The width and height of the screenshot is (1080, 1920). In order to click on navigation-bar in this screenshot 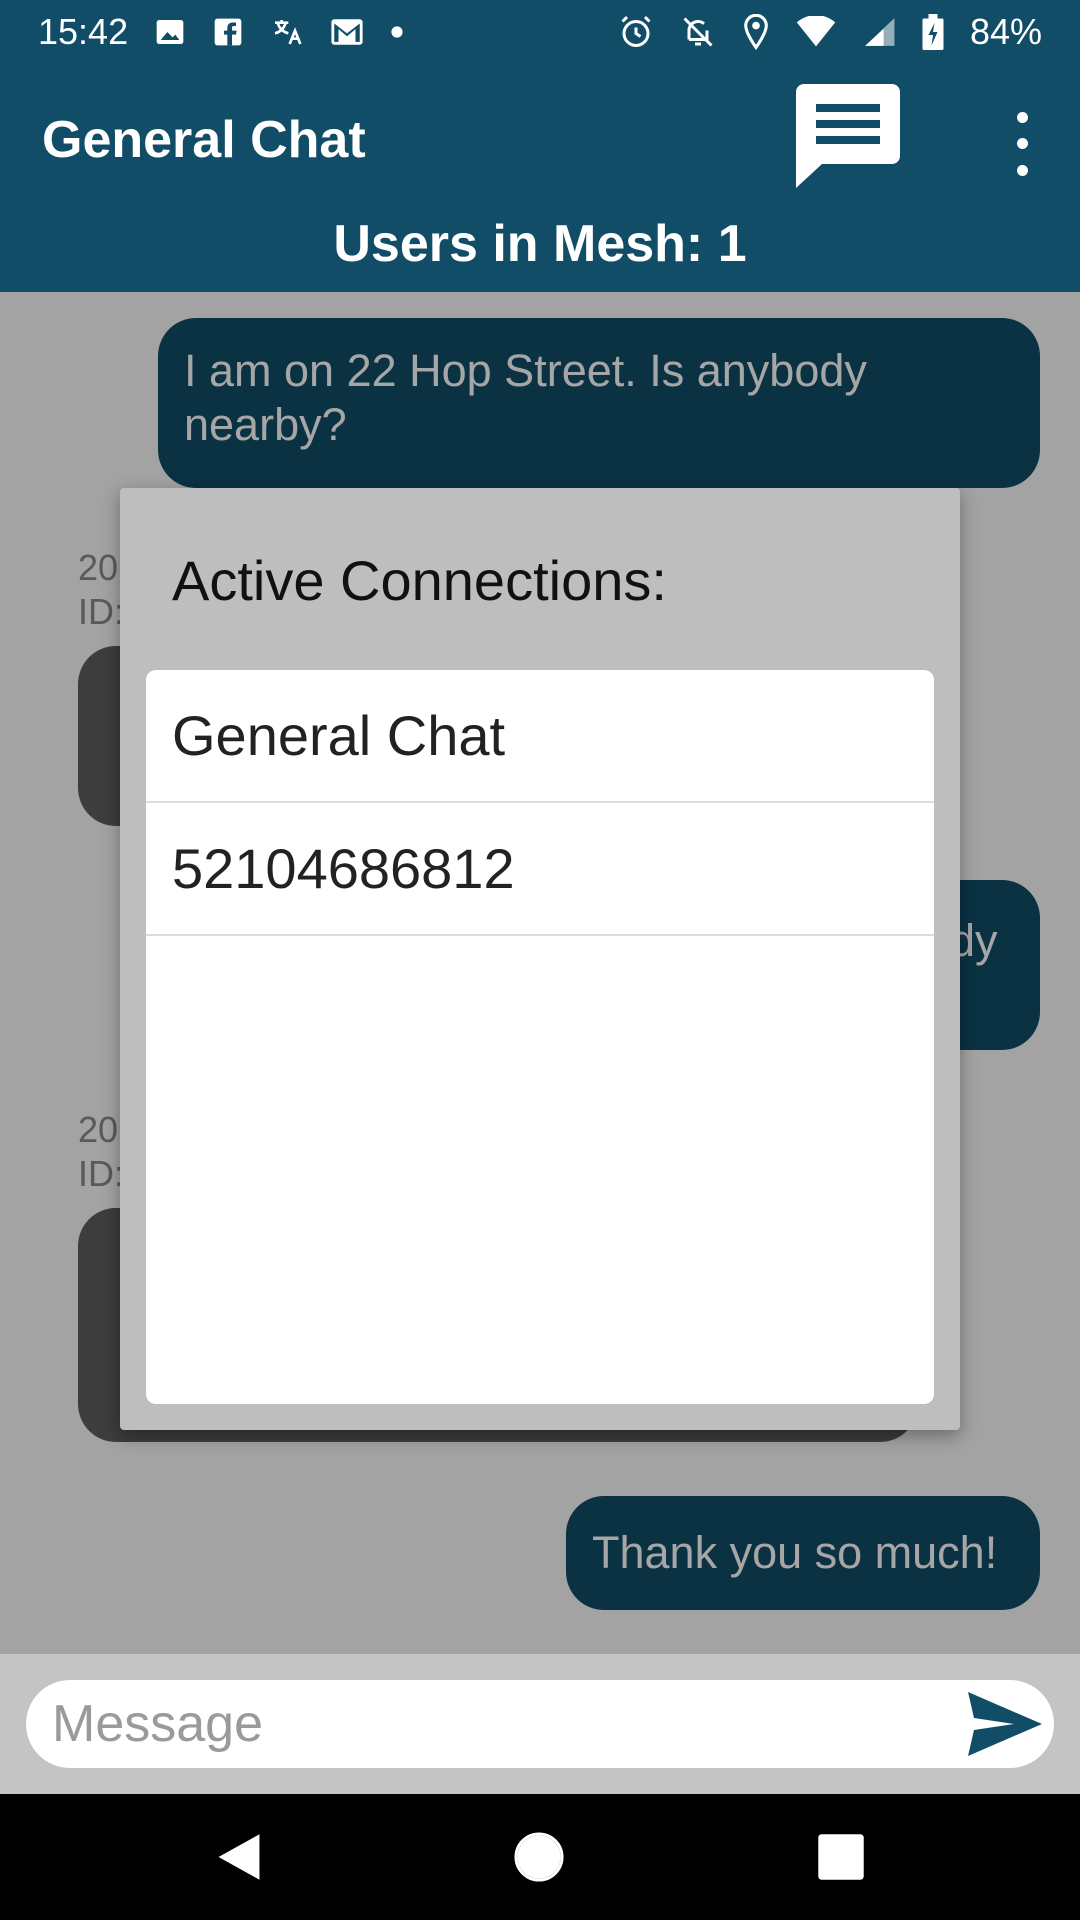, I will do `click(540, 1857)`.